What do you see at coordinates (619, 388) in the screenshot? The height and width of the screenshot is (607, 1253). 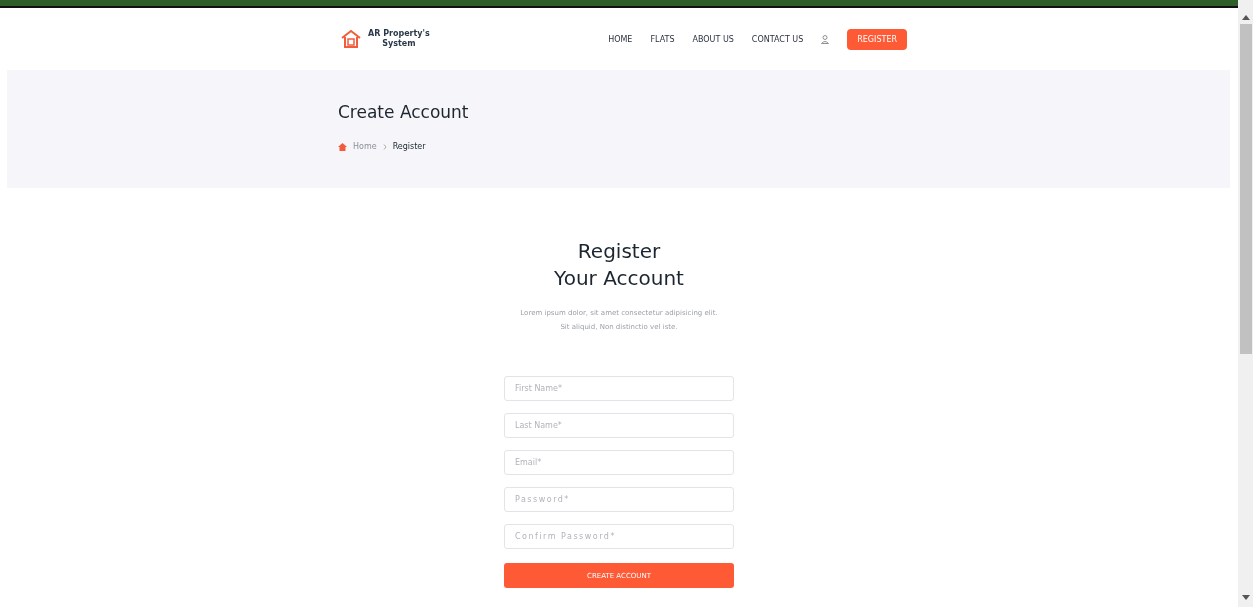 I see `input-field: First Name*` at bounding box center [619, 388].